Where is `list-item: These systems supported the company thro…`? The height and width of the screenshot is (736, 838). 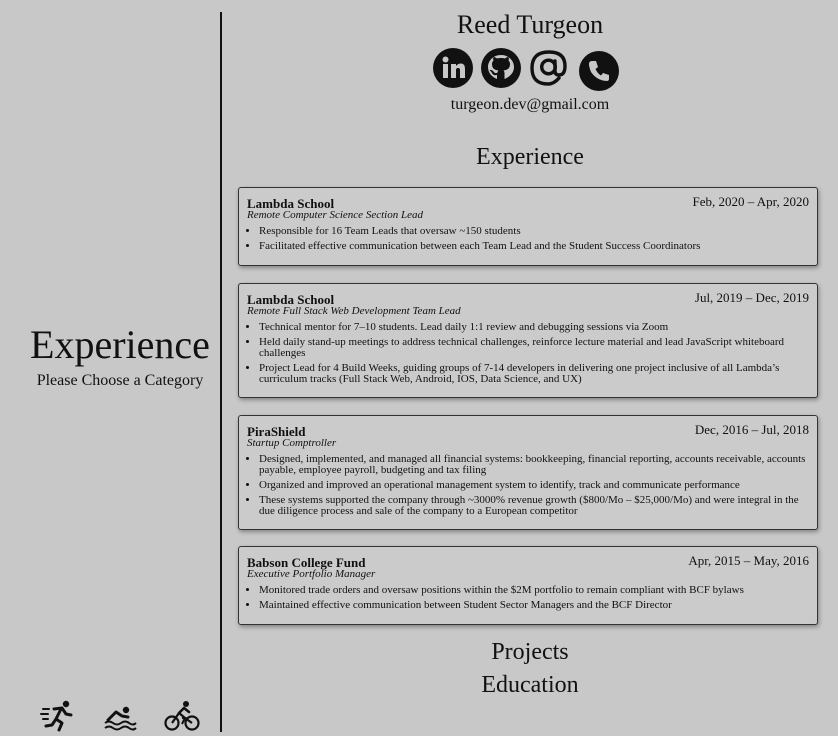 list-item: These systems supported the company thro… is located at coordinates (534, 506).